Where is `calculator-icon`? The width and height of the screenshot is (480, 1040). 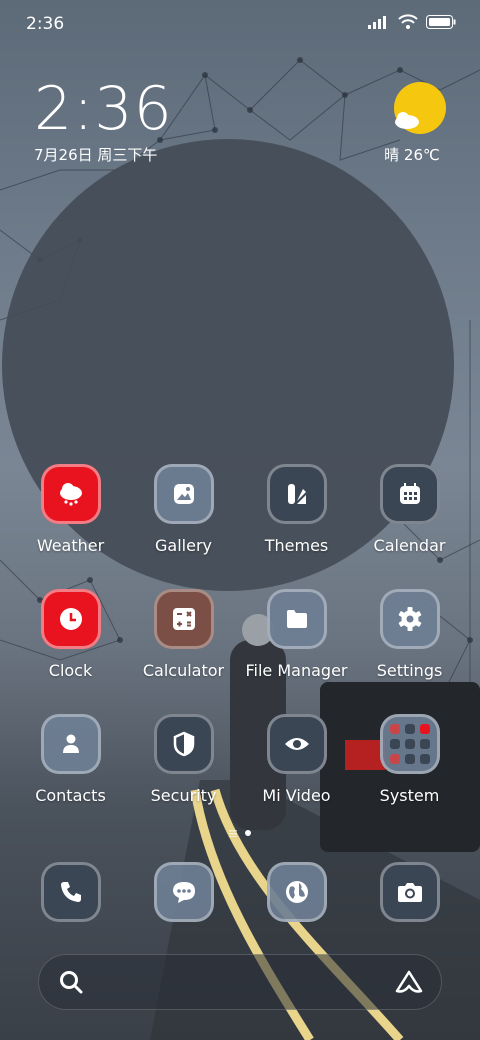
calculator-icon is located at coordinates (183, 619).